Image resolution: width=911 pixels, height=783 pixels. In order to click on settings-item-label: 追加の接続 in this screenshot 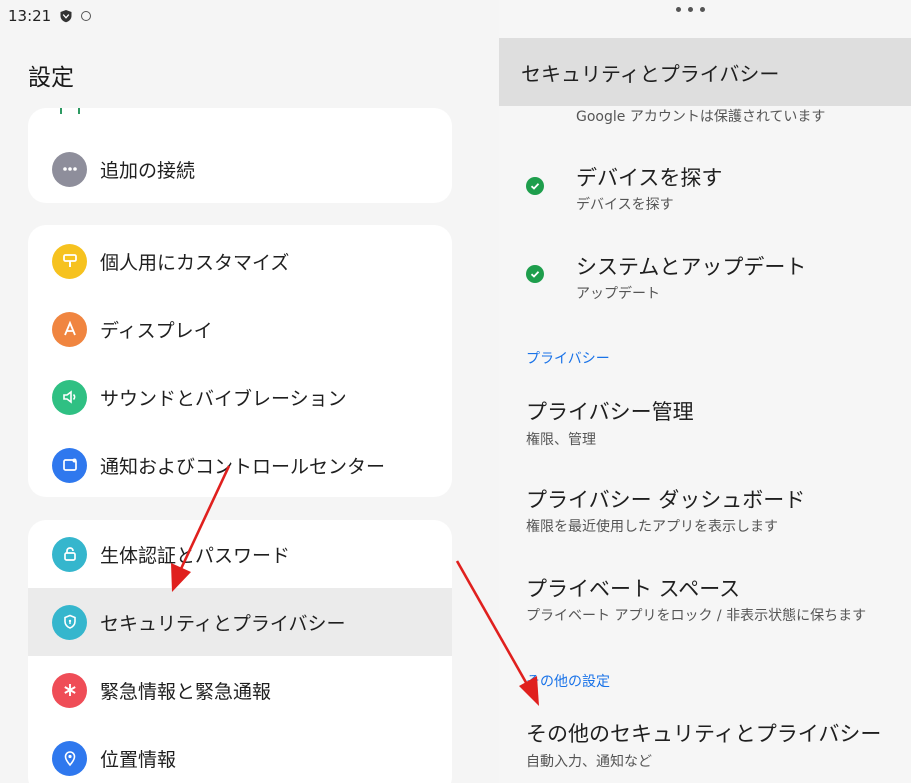, I will do `click(148, 170)`.